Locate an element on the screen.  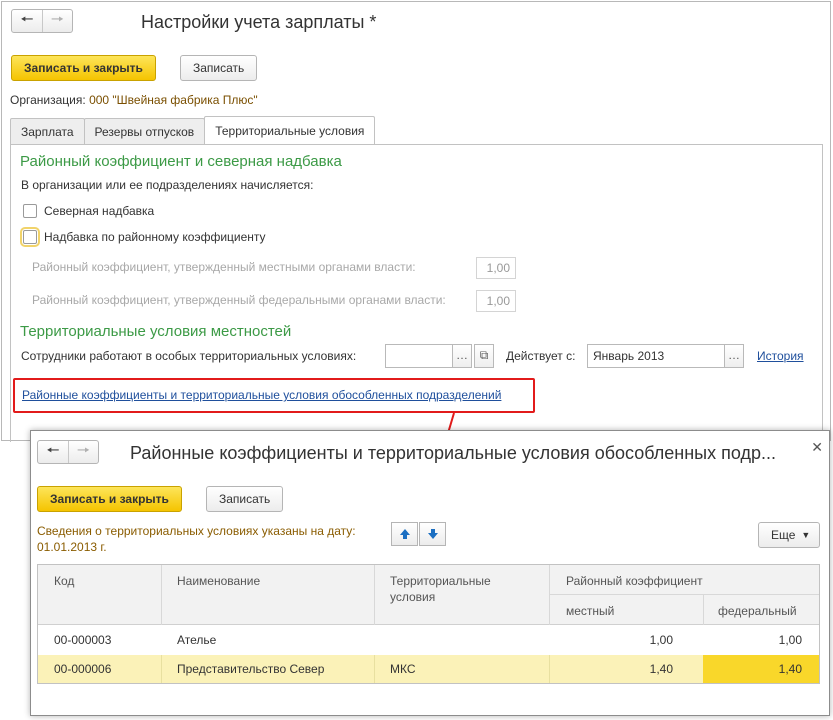
move-down-button is located at coordinates (432, 534).